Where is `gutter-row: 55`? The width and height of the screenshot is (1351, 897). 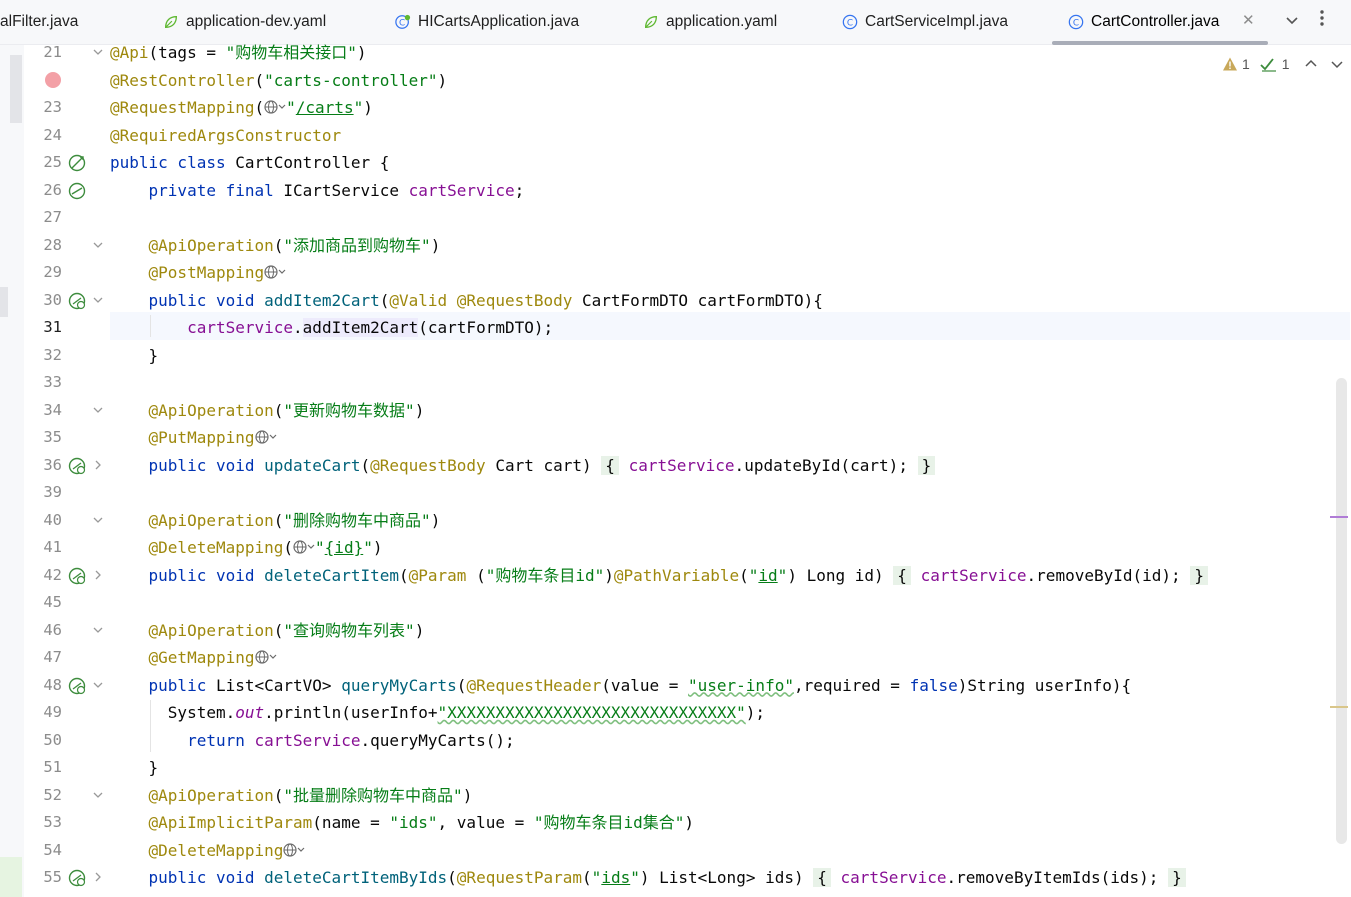 gutter-row: 55 is located at coordinates (67, 878).